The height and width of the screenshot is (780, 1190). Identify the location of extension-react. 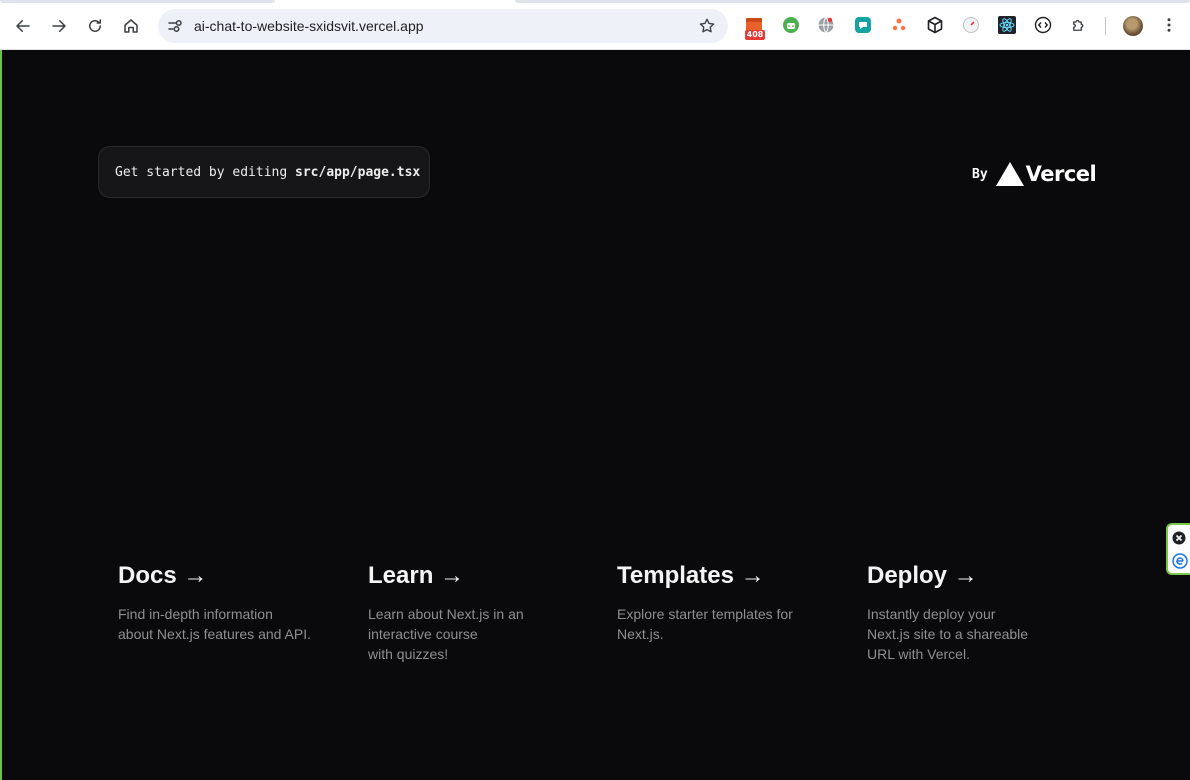
(1007, 25).